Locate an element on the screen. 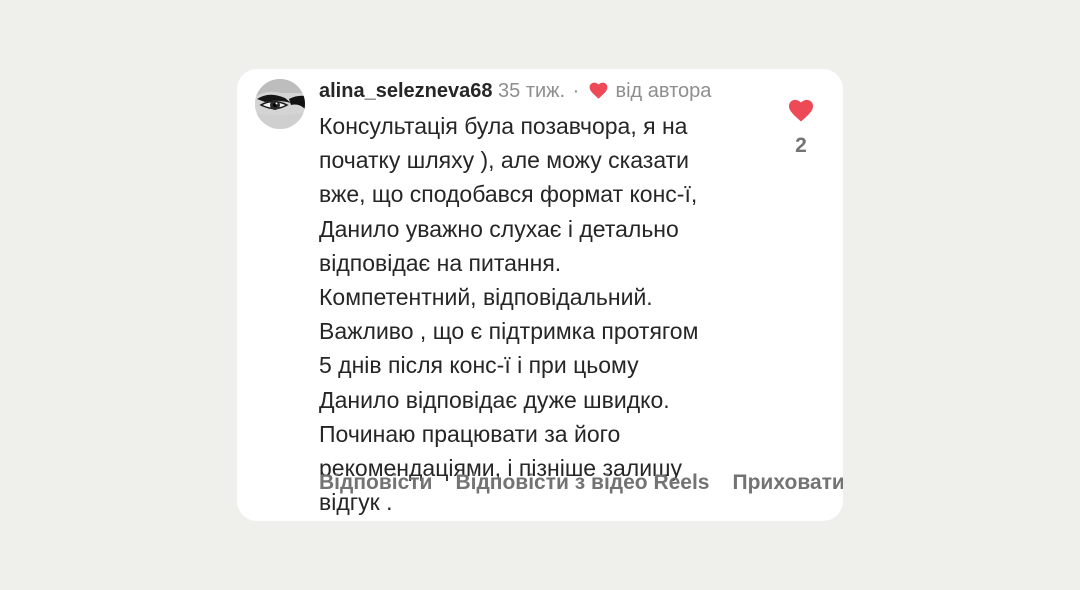 Image resolution: width=1080 pixels, height=590 pixels. author-heart-icon is located at coordinates (598, 90).